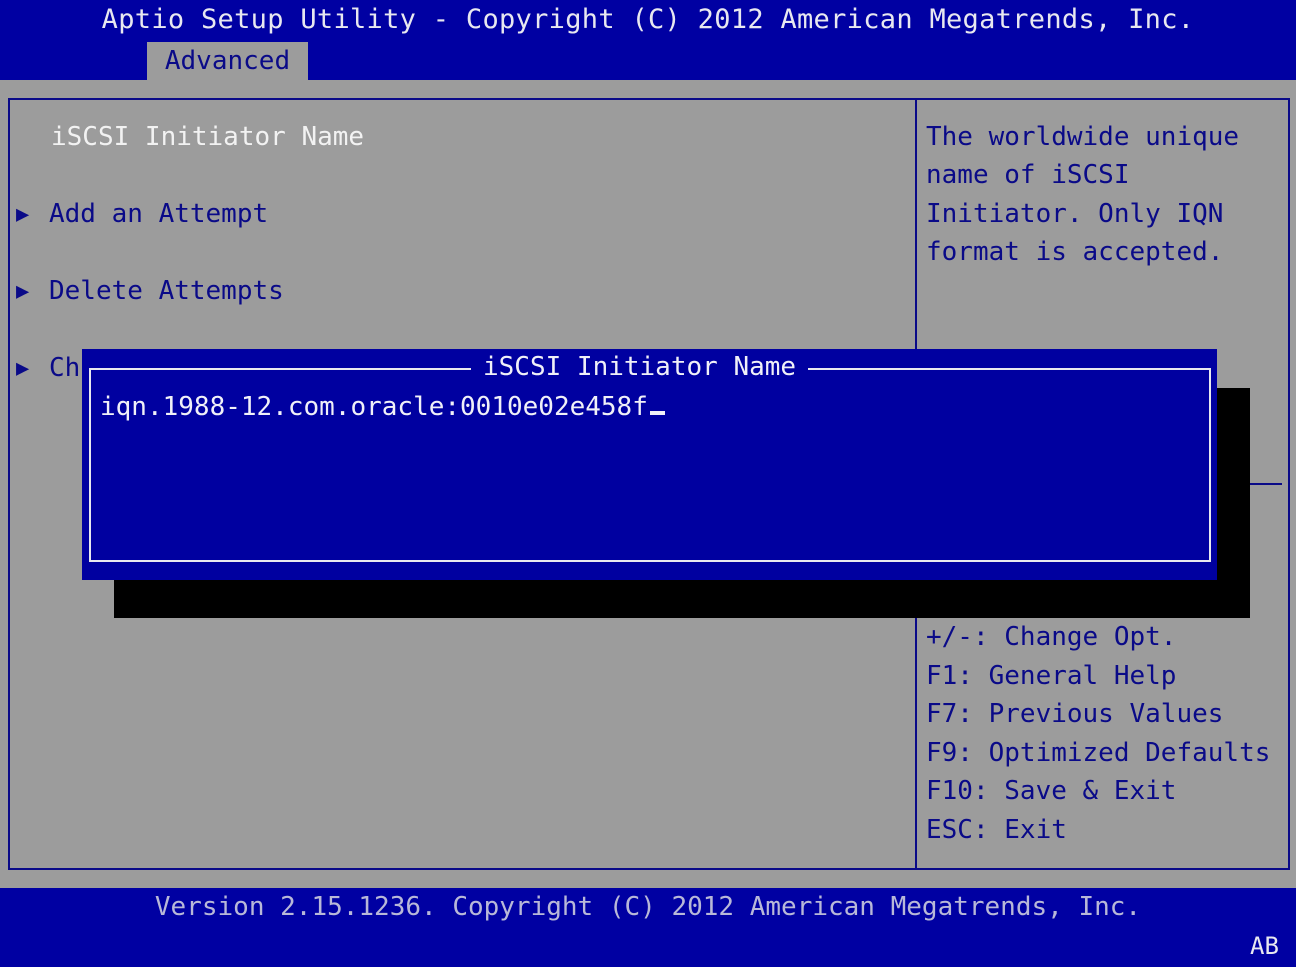  Describe the element at coordinates (1075, 214) in the screenshot. I see `help-description-line: Initiator. Only IQN` at that location.